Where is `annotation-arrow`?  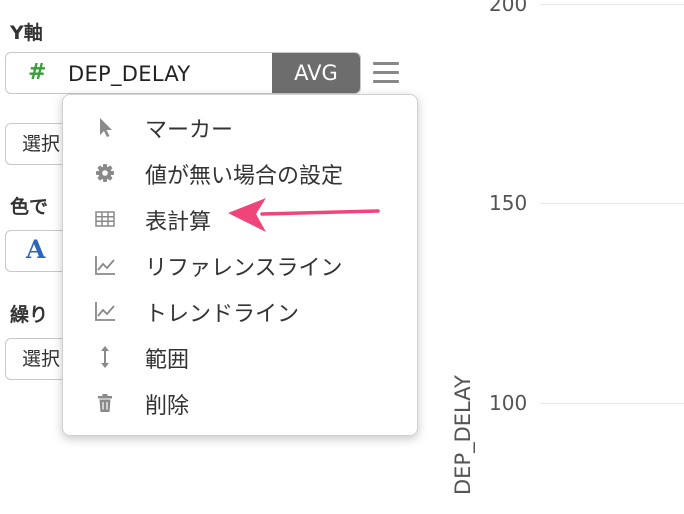 annotation-arrow is located at coordinates (304, 215).